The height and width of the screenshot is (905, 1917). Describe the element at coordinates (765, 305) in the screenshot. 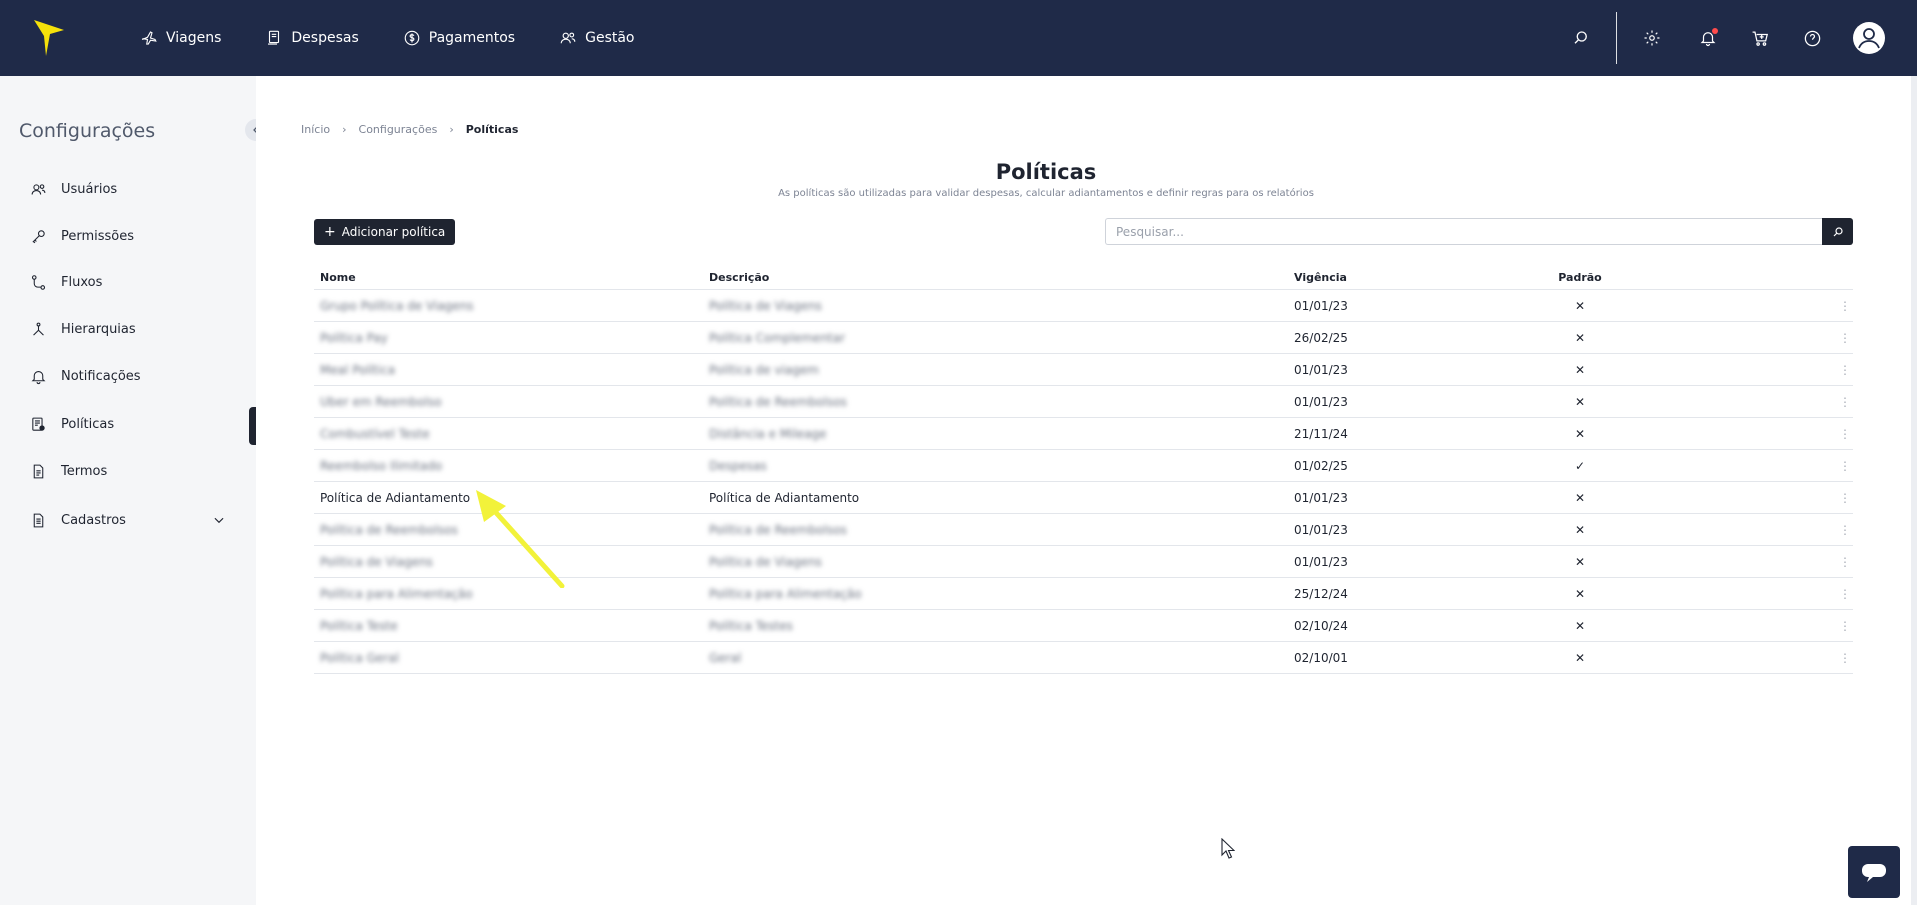

I see `cell-descricao: Política de Viagens` at that location.